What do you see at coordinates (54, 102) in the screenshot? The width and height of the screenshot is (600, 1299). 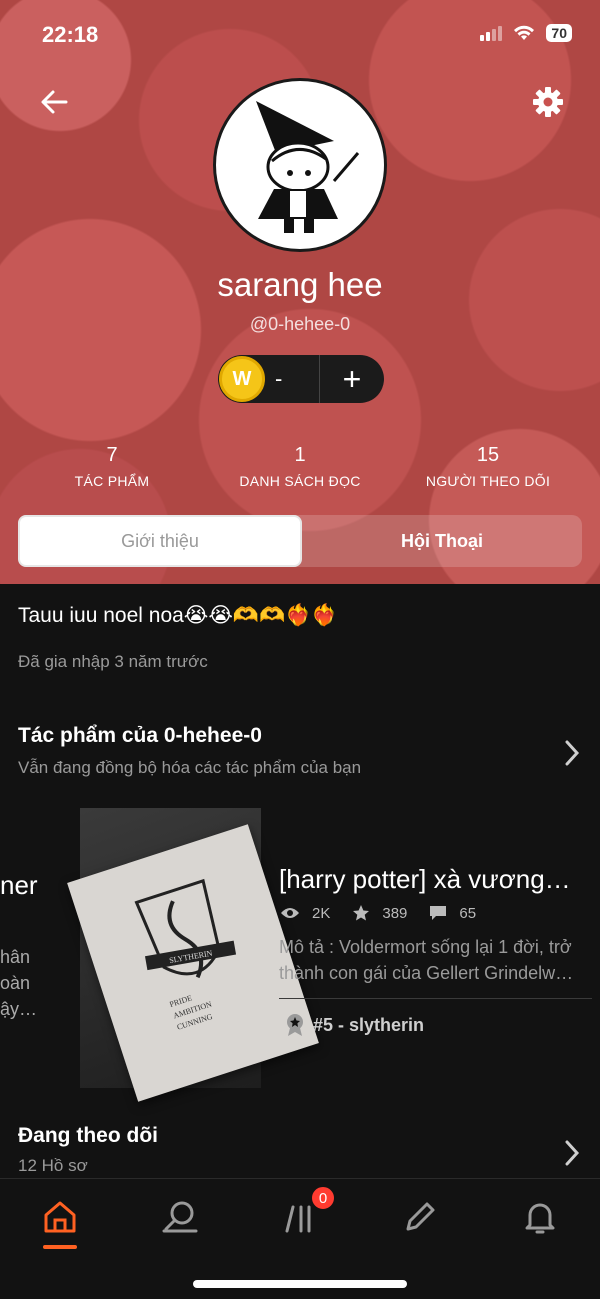 I see `back-arrow-icon` at bounding box center [54, 102].